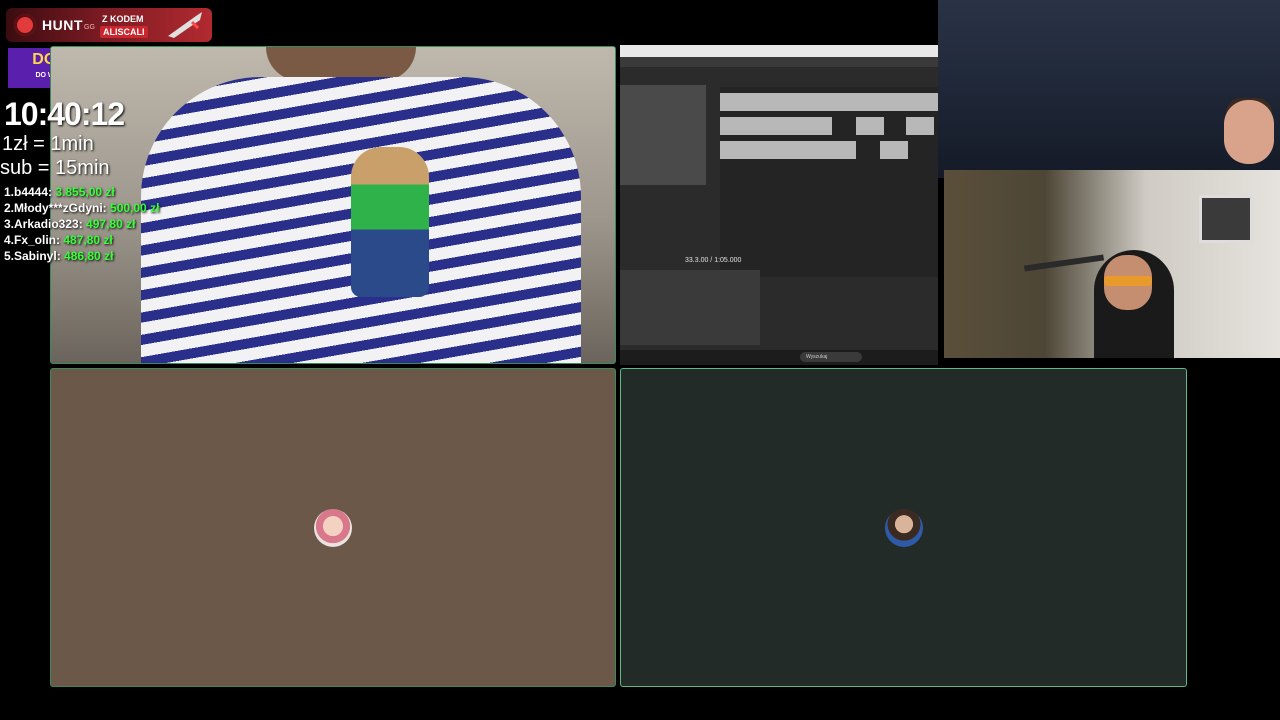  Describe the element at coordinates (341, 64) in the screenshot. I see `streamer-chin` at that location.